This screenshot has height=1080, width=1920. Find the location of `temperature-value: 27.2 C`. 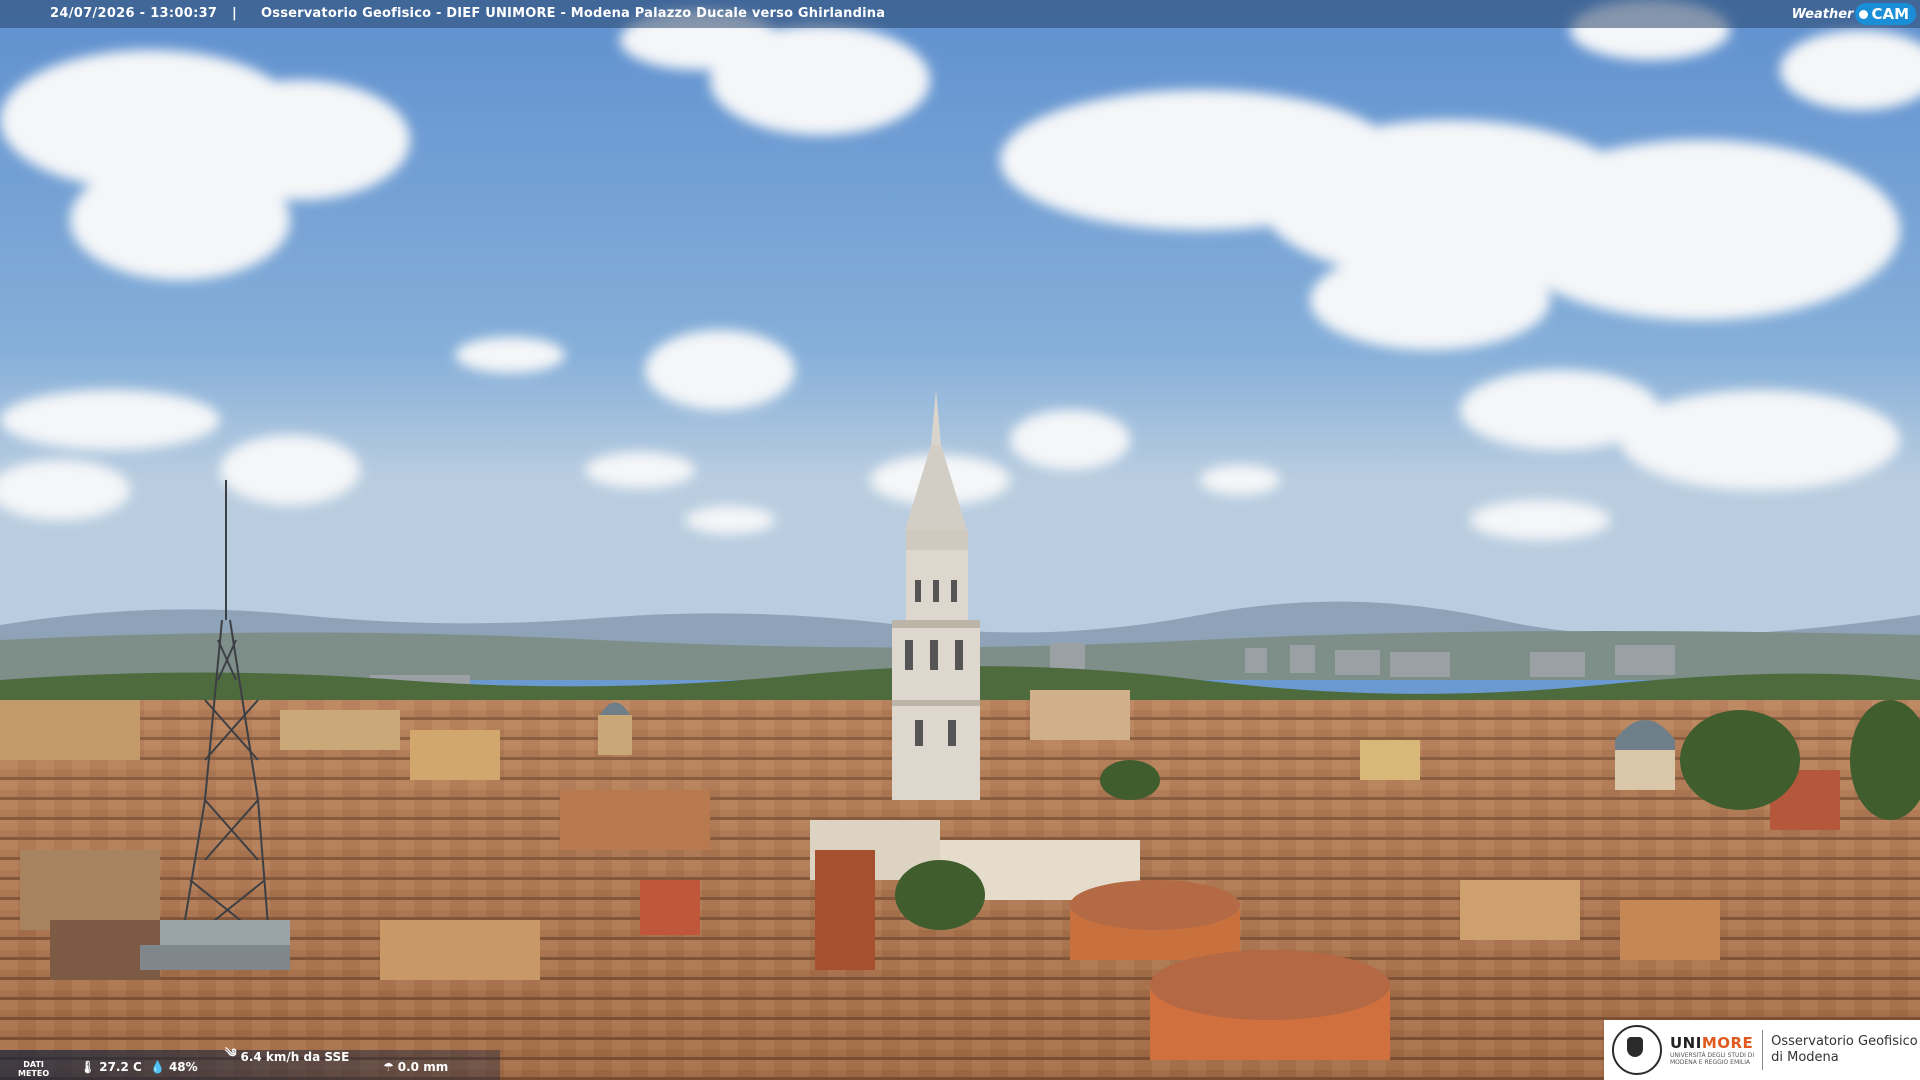

temperature-value: 27.2 C is located at coordinates (120, 1067).